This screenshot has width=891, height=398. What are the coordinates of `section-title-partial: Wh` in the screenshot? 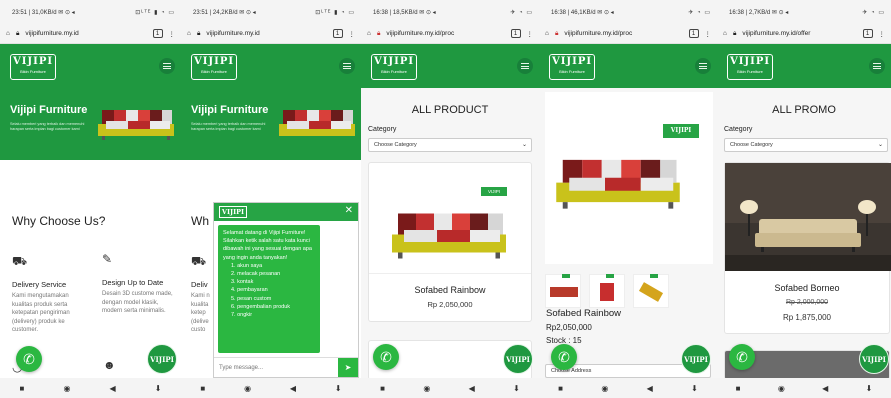 It's located at (200, 221).